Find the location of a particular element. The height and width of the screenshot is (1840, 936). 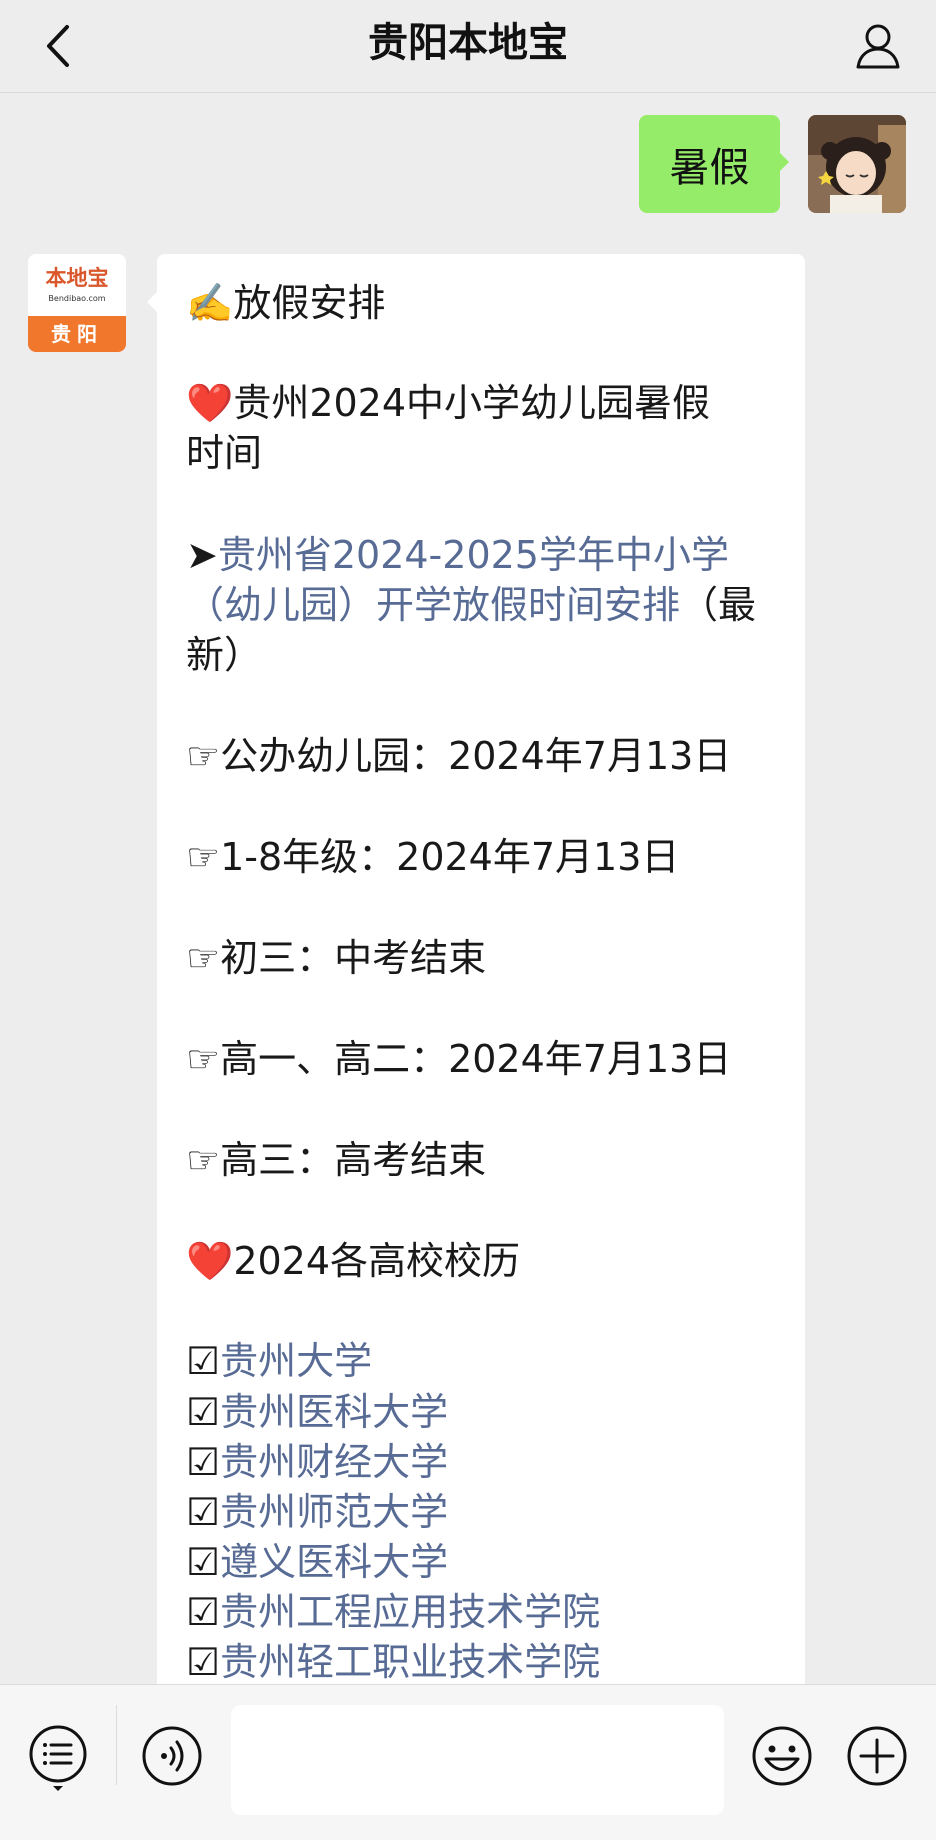

user-avatar is located at coordinates (857, 164).